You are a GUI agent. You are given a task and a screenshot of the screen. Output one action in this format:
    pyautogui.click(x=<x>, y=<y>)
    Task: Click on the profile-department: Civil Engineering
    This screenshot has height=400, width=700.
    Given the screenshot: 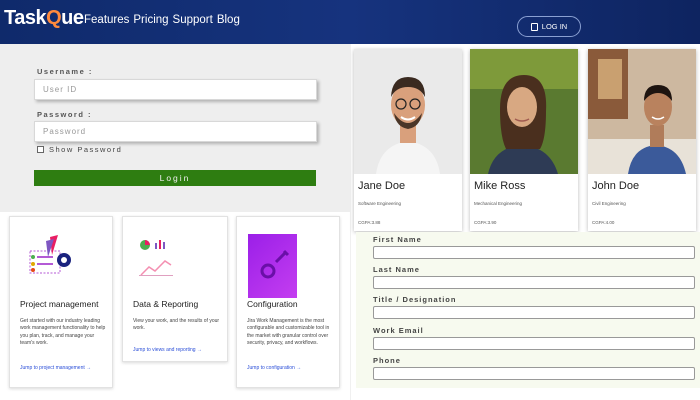 What is the action you would take?
    pyautogui.click(x=609, y=203)
    